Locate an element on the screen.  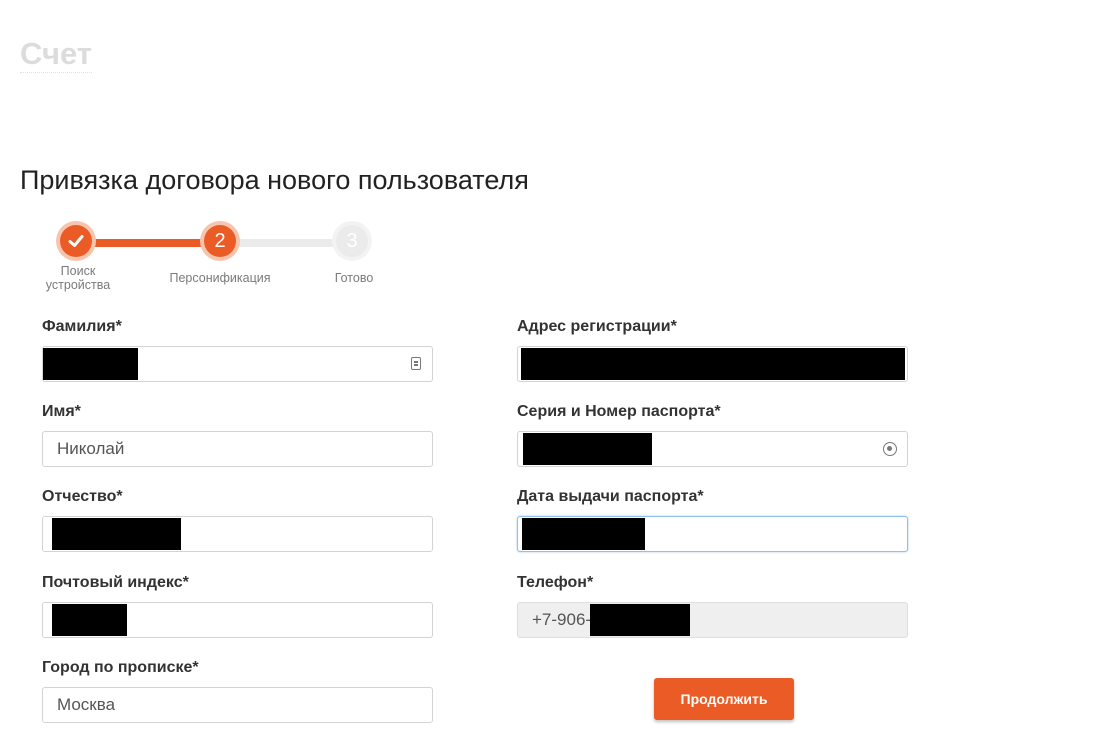
phone-input is located at coordinates (712, 620).